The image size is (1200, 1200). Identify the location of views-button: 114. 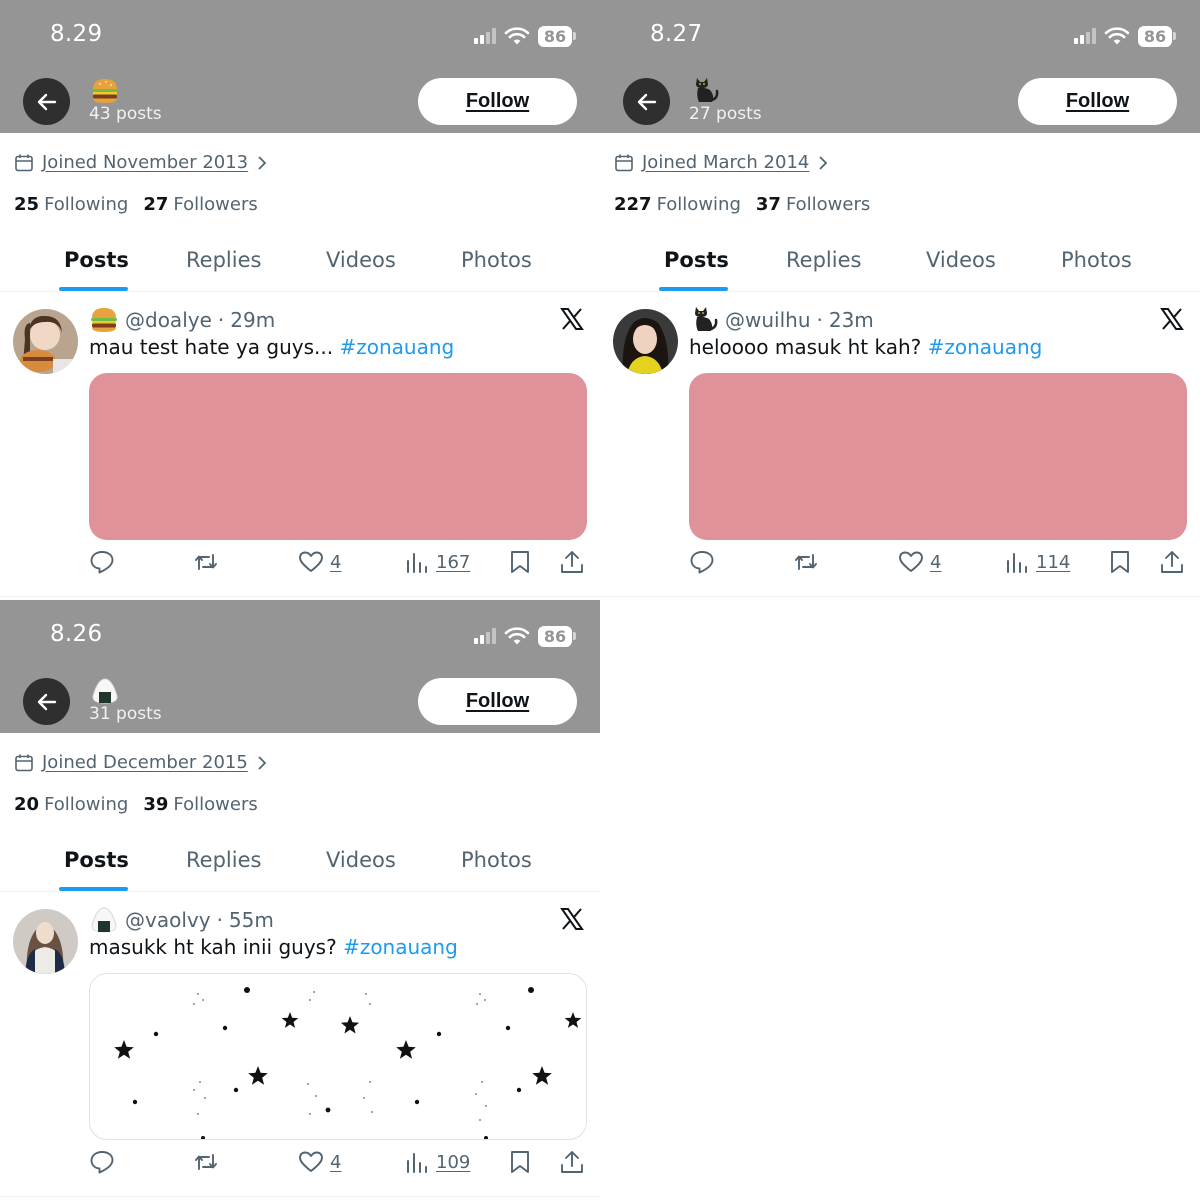
(1037, 562).